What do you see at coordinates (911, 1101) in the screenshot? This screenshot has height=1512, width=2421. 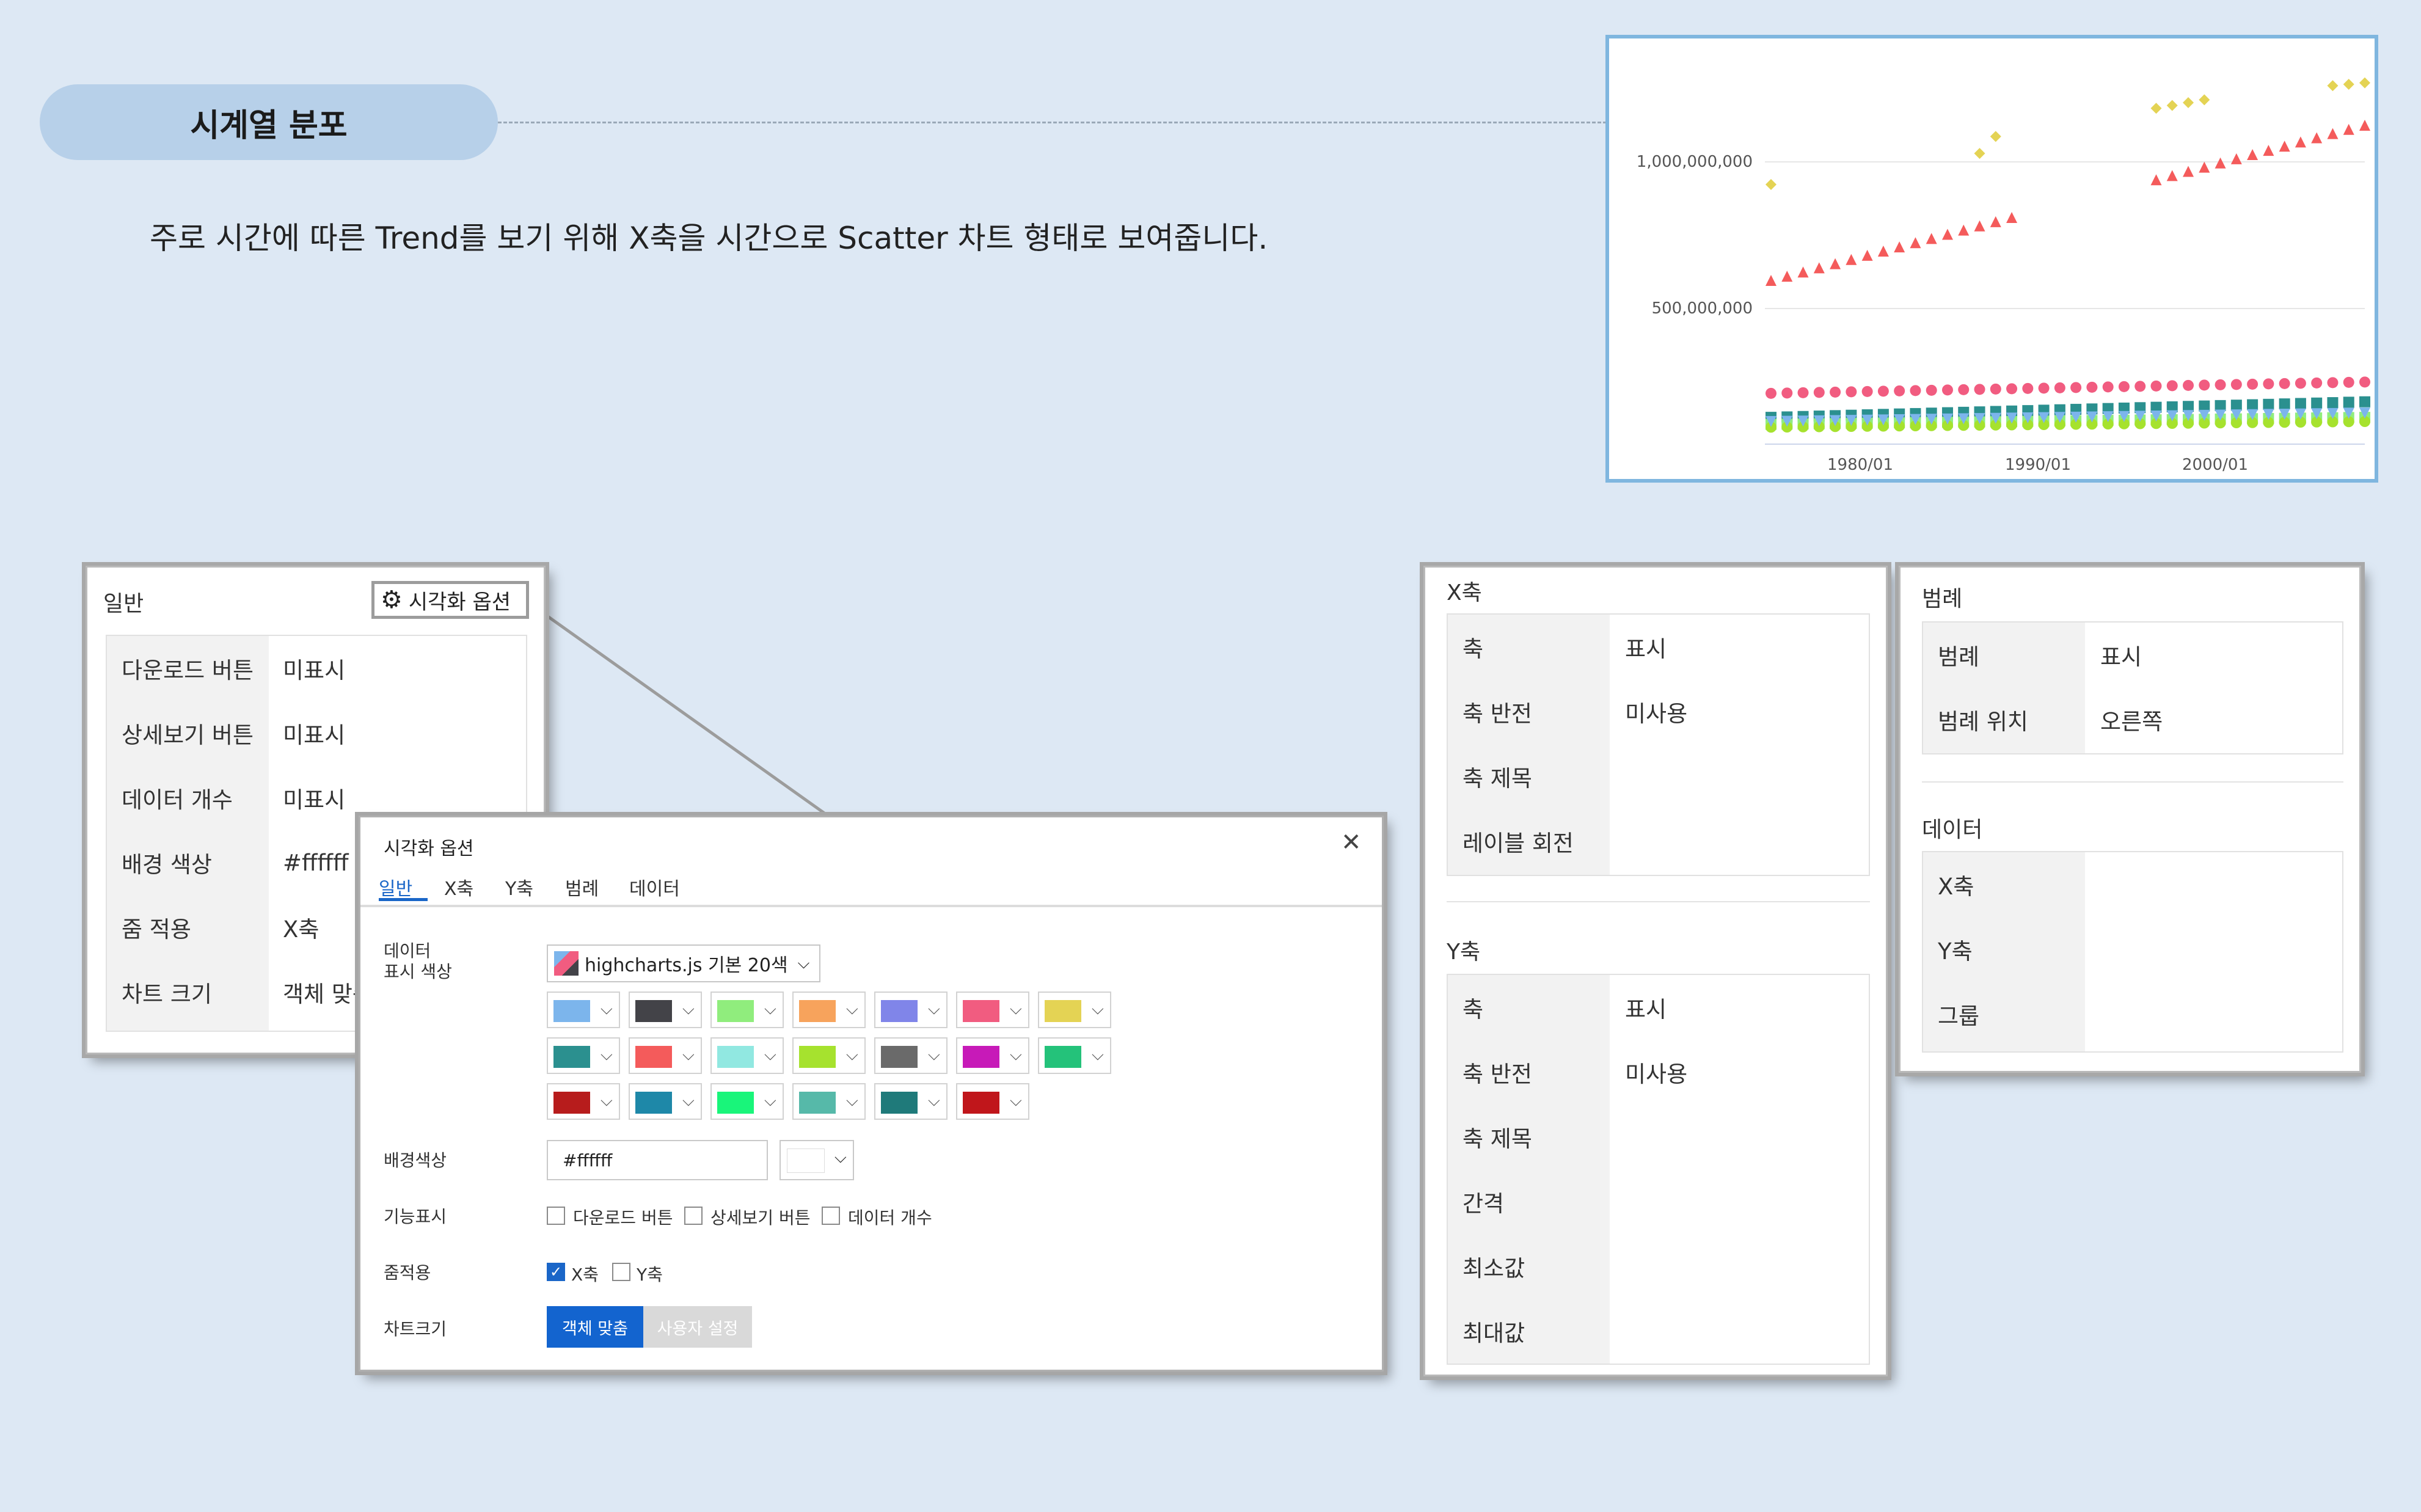 I see `color-swatch-19: ⌵` at bounding box center [911, 1101].